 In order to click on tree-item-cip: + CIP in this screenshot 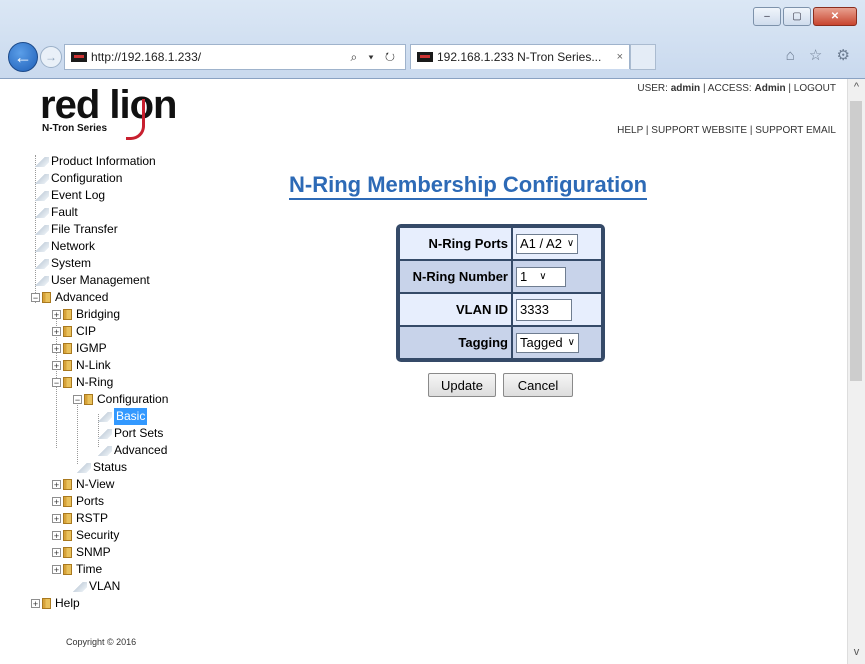, I will do `click(74, 331)`.